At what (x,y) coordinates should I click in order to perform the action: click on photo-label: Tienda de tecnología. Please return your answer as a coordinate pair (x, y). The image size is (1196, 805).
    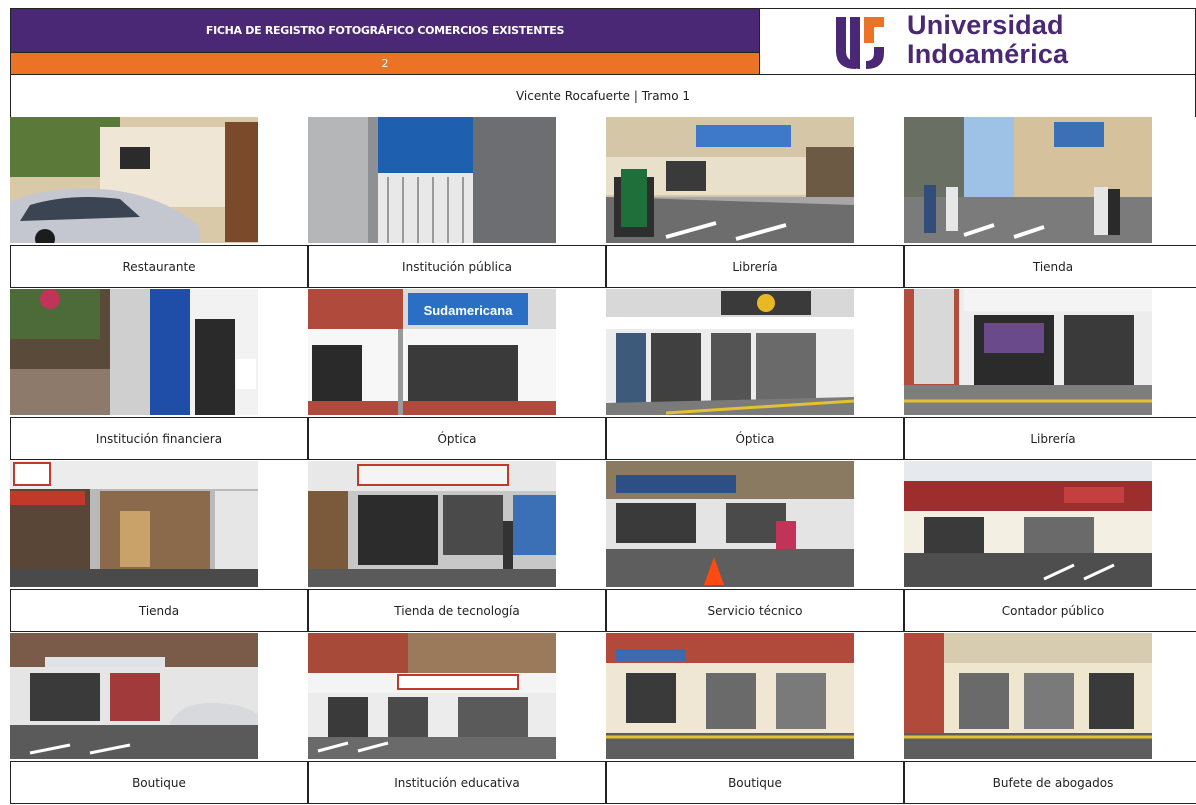
    Looking at the image, I should click on (457, 610).